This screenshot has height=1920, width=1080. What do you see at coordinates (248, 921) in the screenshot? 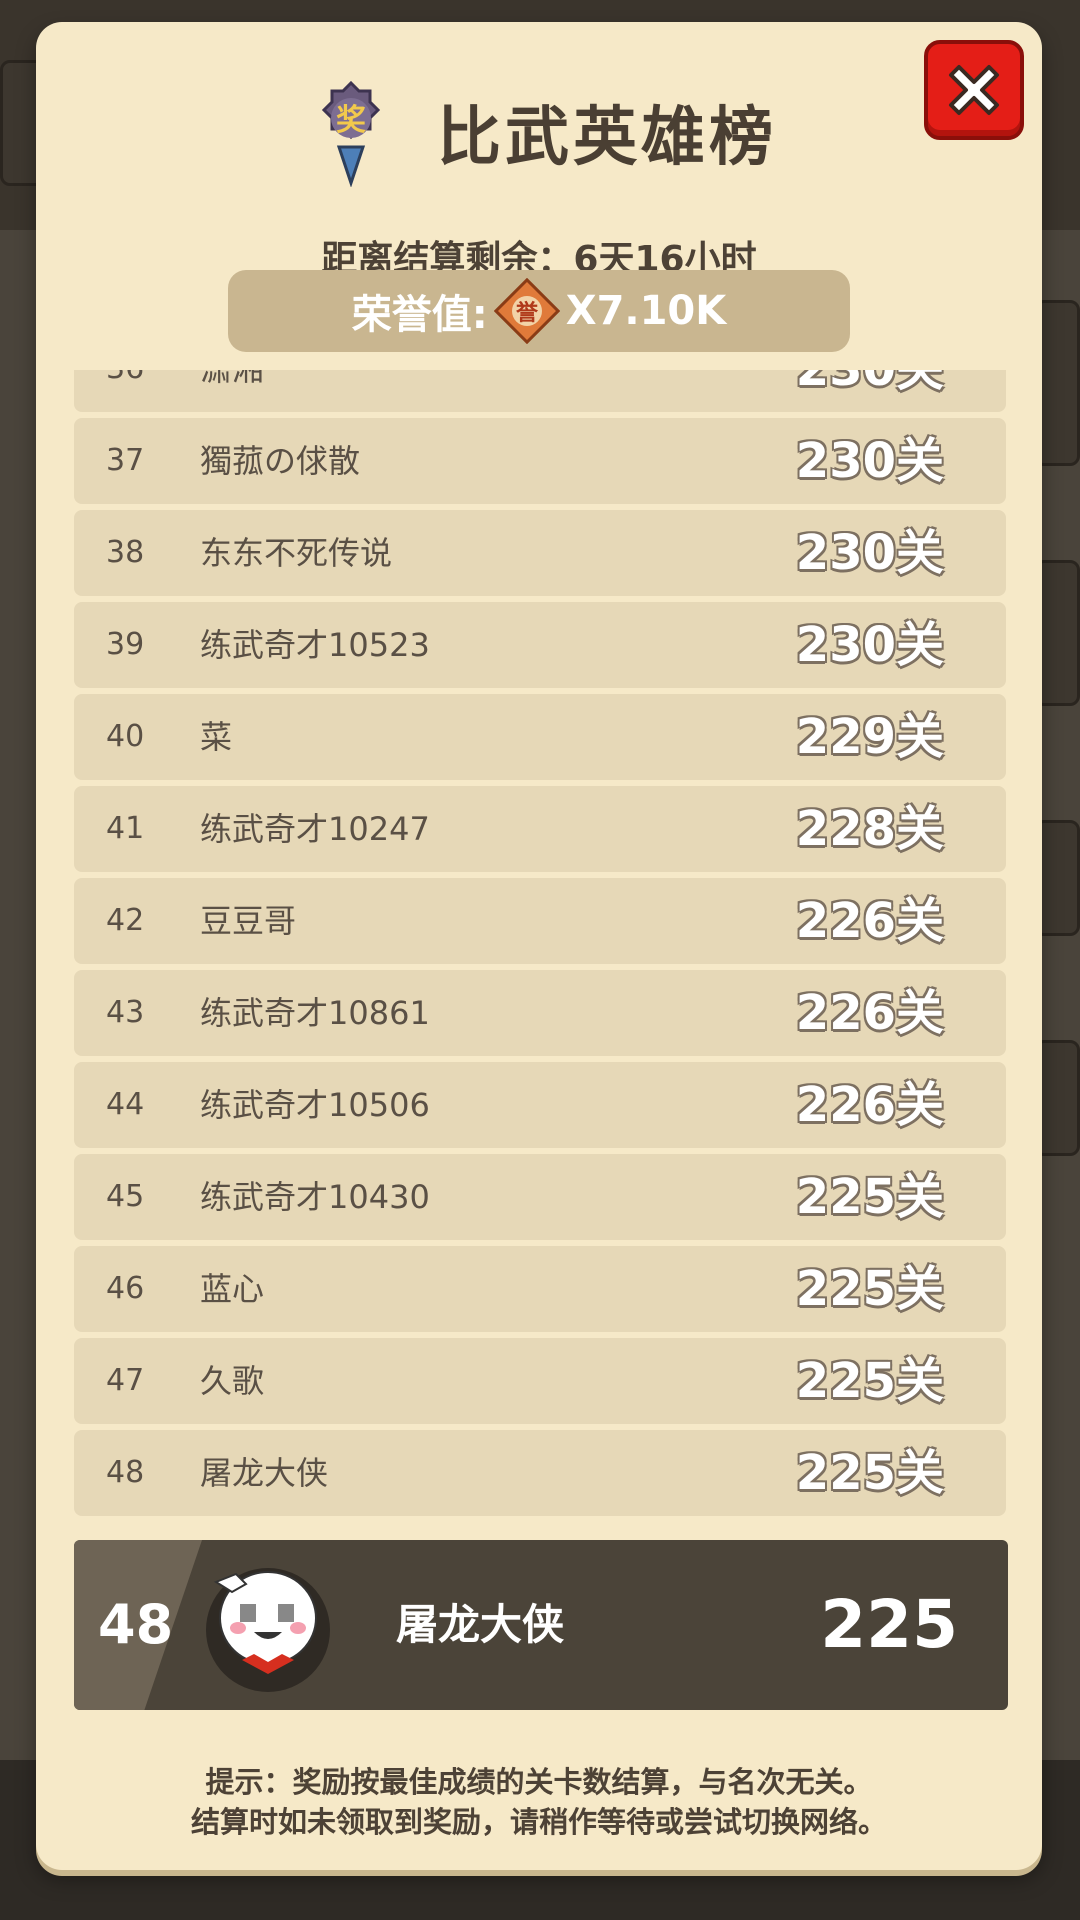
I see `row-player-name: 豆豆哥` at bounding box center [248, 921].